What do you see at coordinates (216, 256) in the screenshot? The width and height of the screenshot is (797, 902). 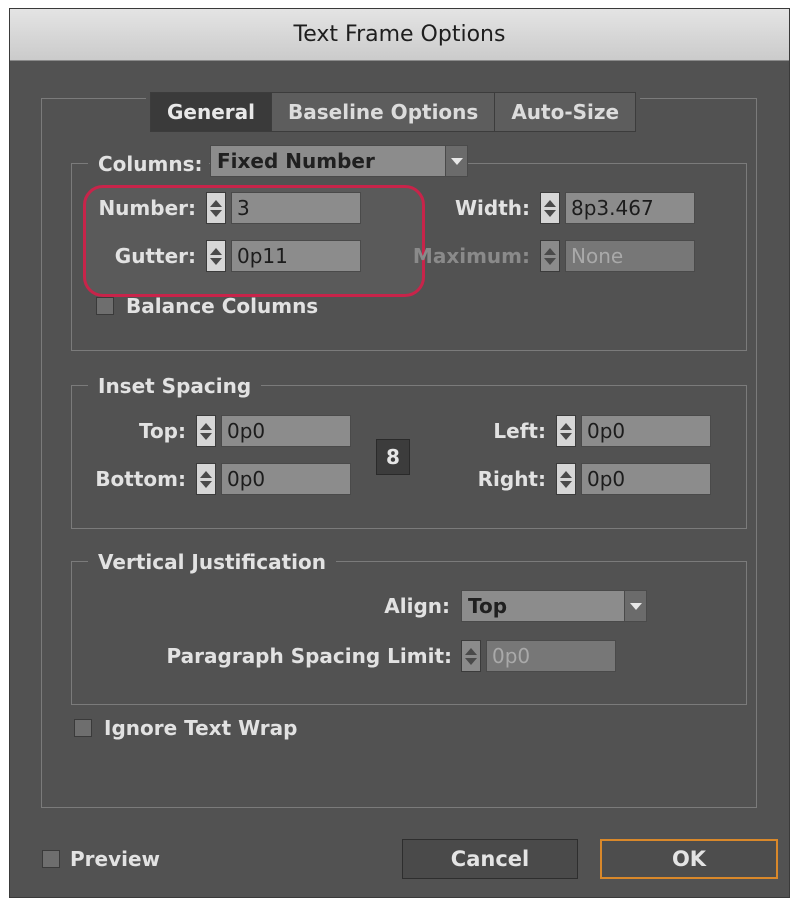 I see `gutter-stepper` at bounding box center [216, 256].